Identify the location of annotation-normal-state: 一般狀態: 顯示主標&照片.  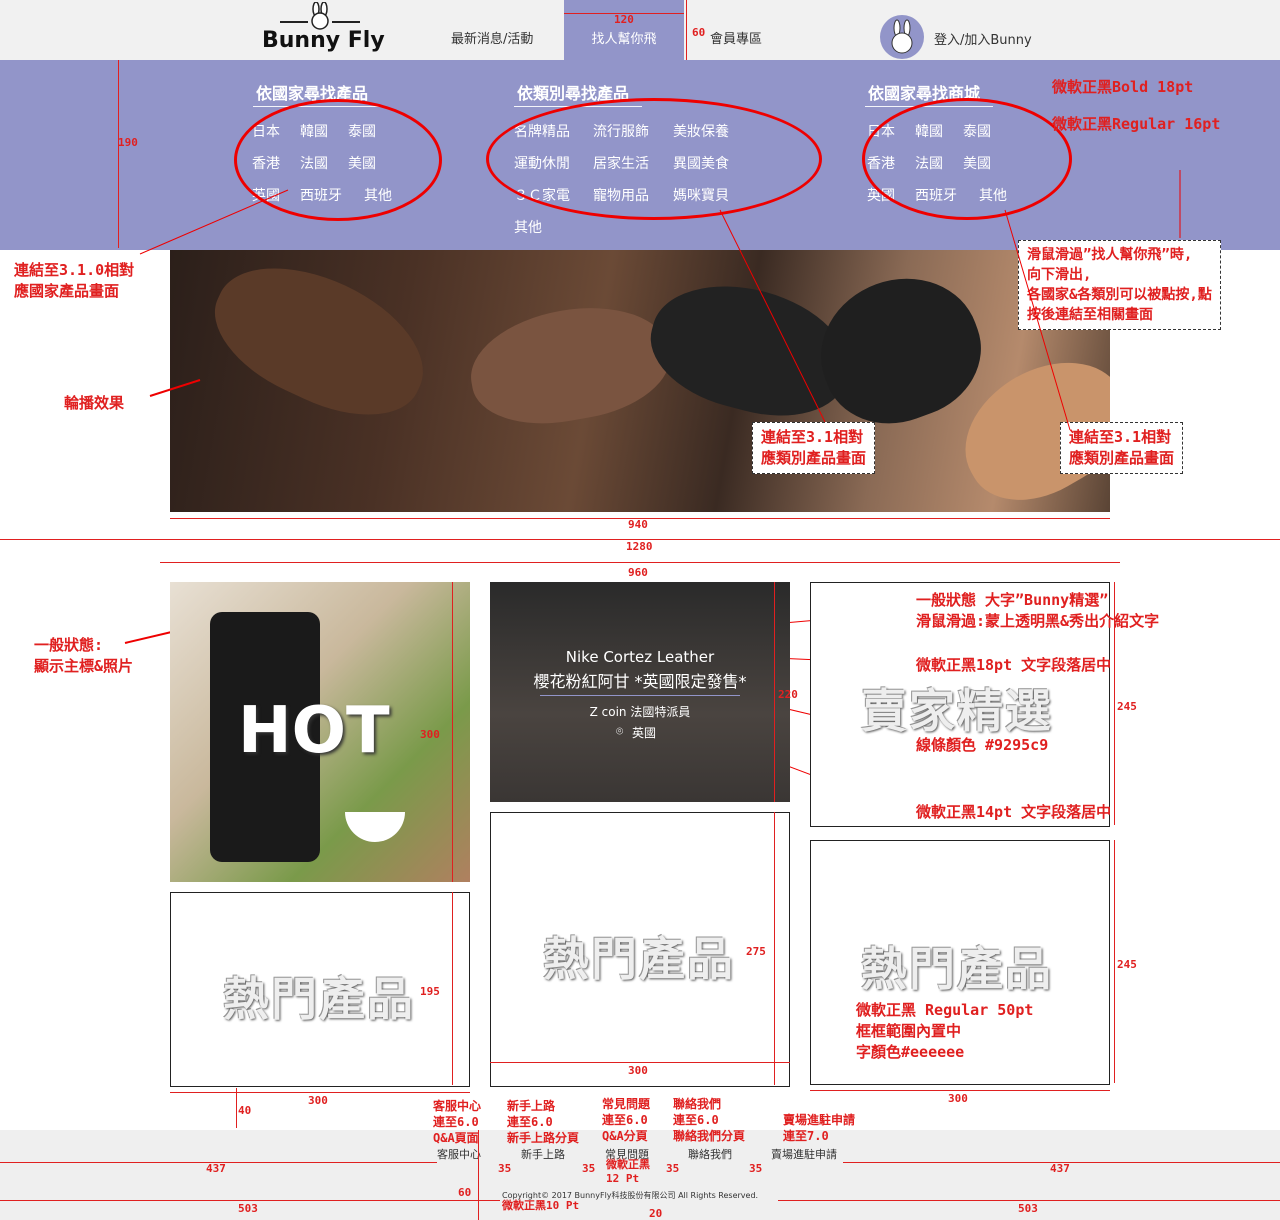
(84, 655).